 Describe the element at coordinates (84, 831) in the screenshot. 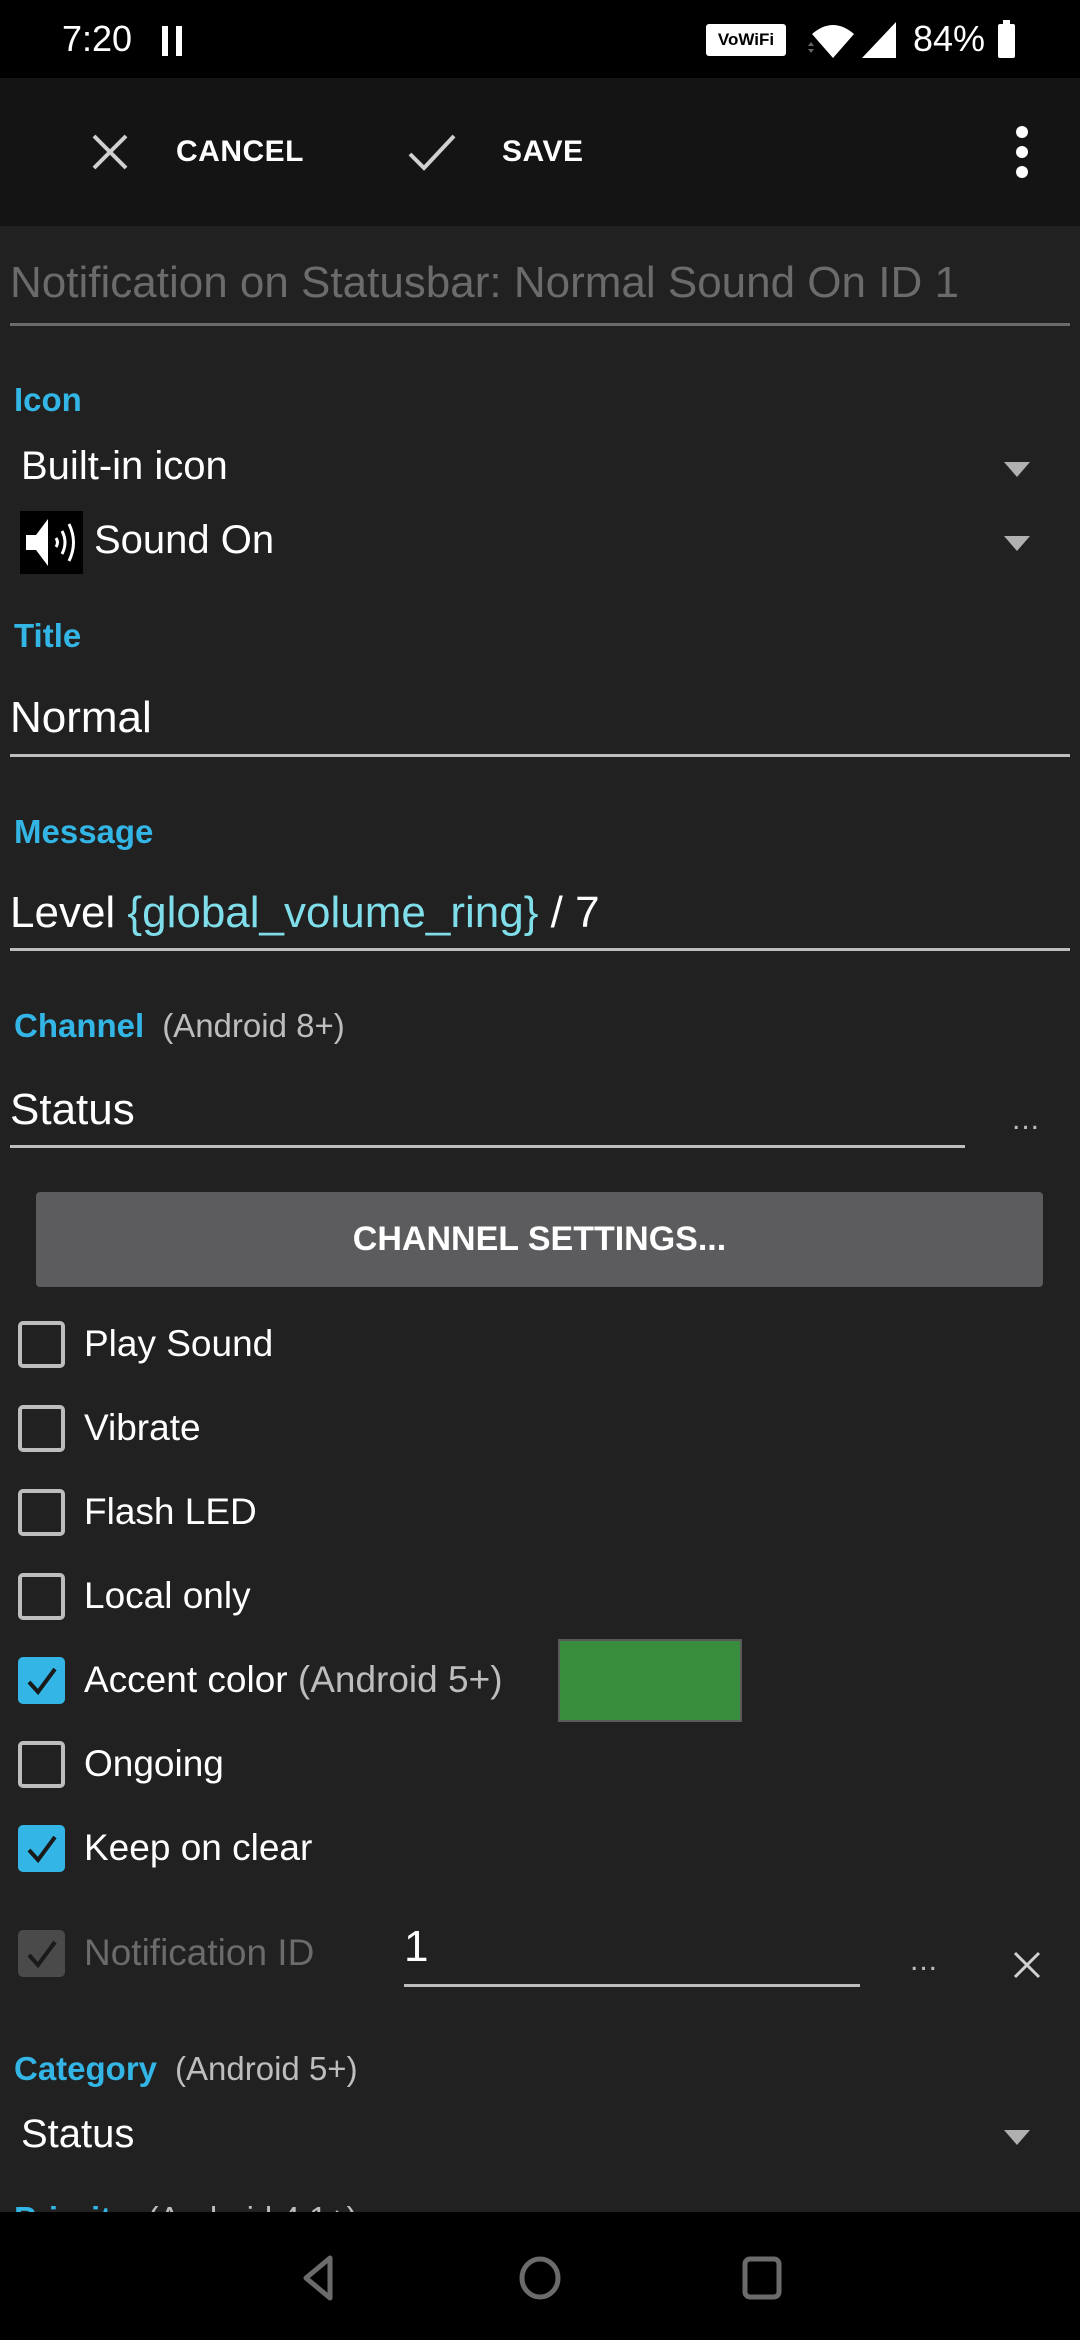

I see `message-section-label: Message` at that location.